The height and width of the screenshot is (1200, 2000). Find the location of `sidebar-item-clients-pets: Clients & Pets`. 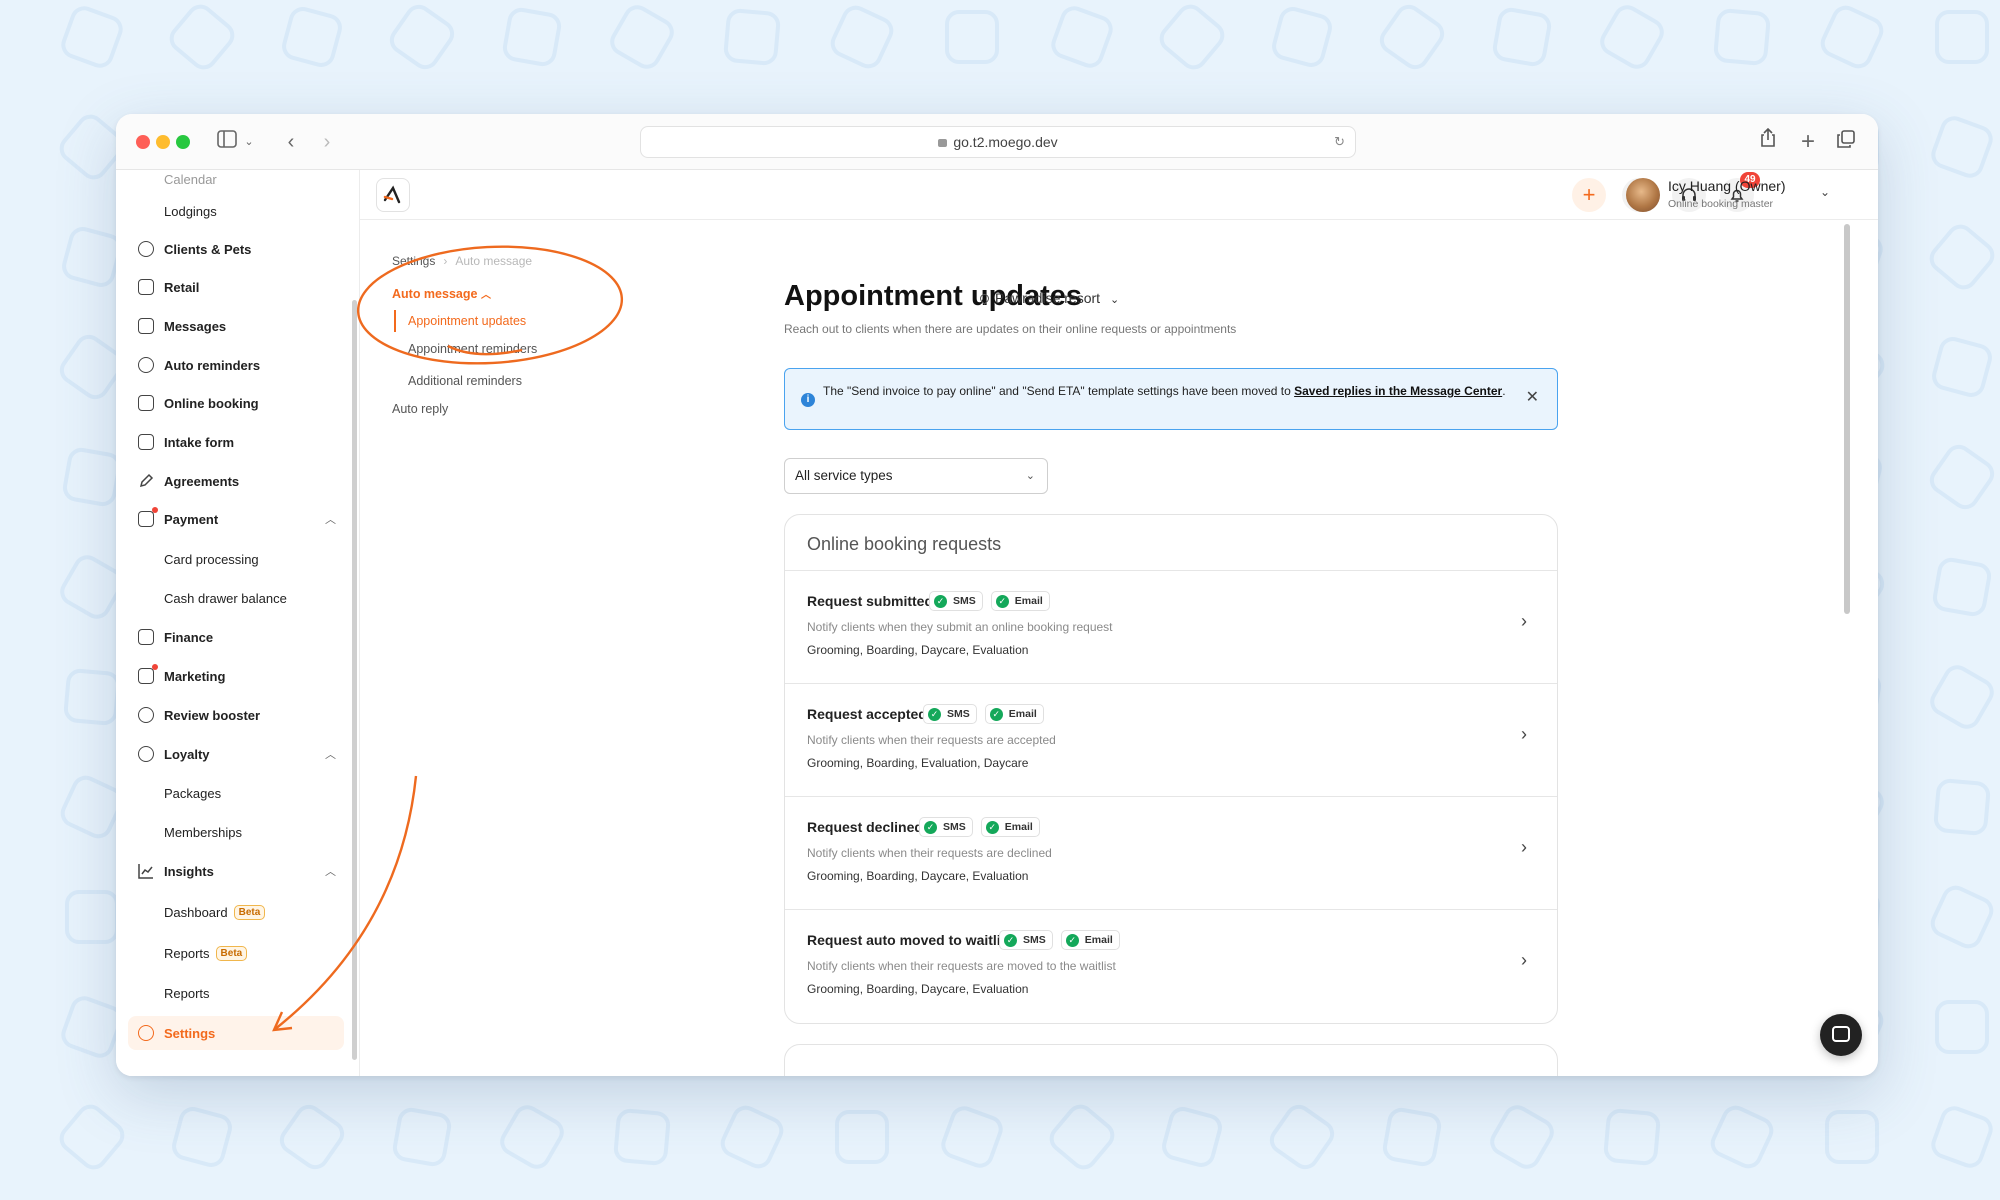

sidebar-item-clients-pets: Clients & Pets is located at coordinates (236, 249).